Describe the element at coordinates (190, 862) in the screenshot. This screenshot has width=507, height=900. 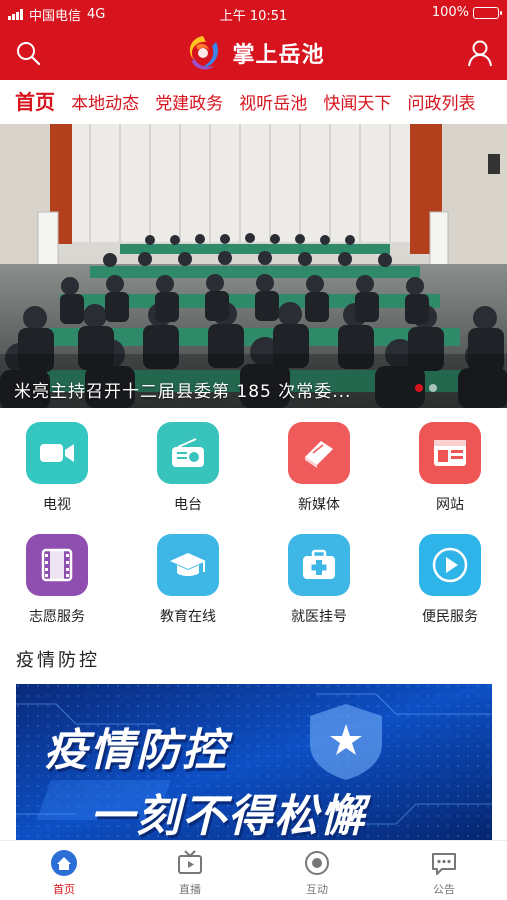
I see `tv-icon` at that location.